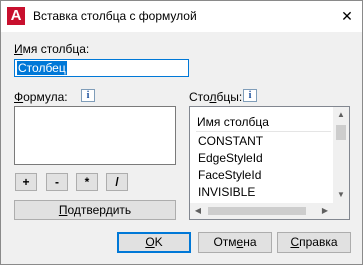  I want to click on formula-label: Формула:, so click(41, 97).